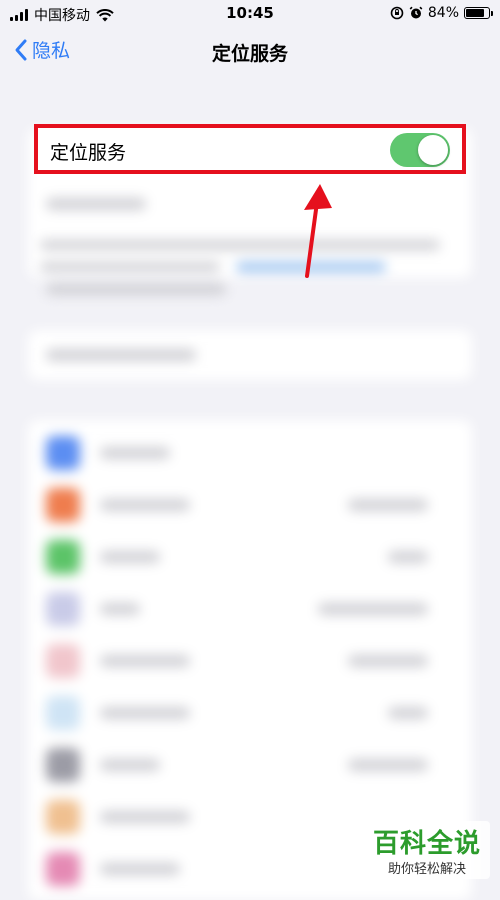  I want to click on blurred-card, so click(250, 355).